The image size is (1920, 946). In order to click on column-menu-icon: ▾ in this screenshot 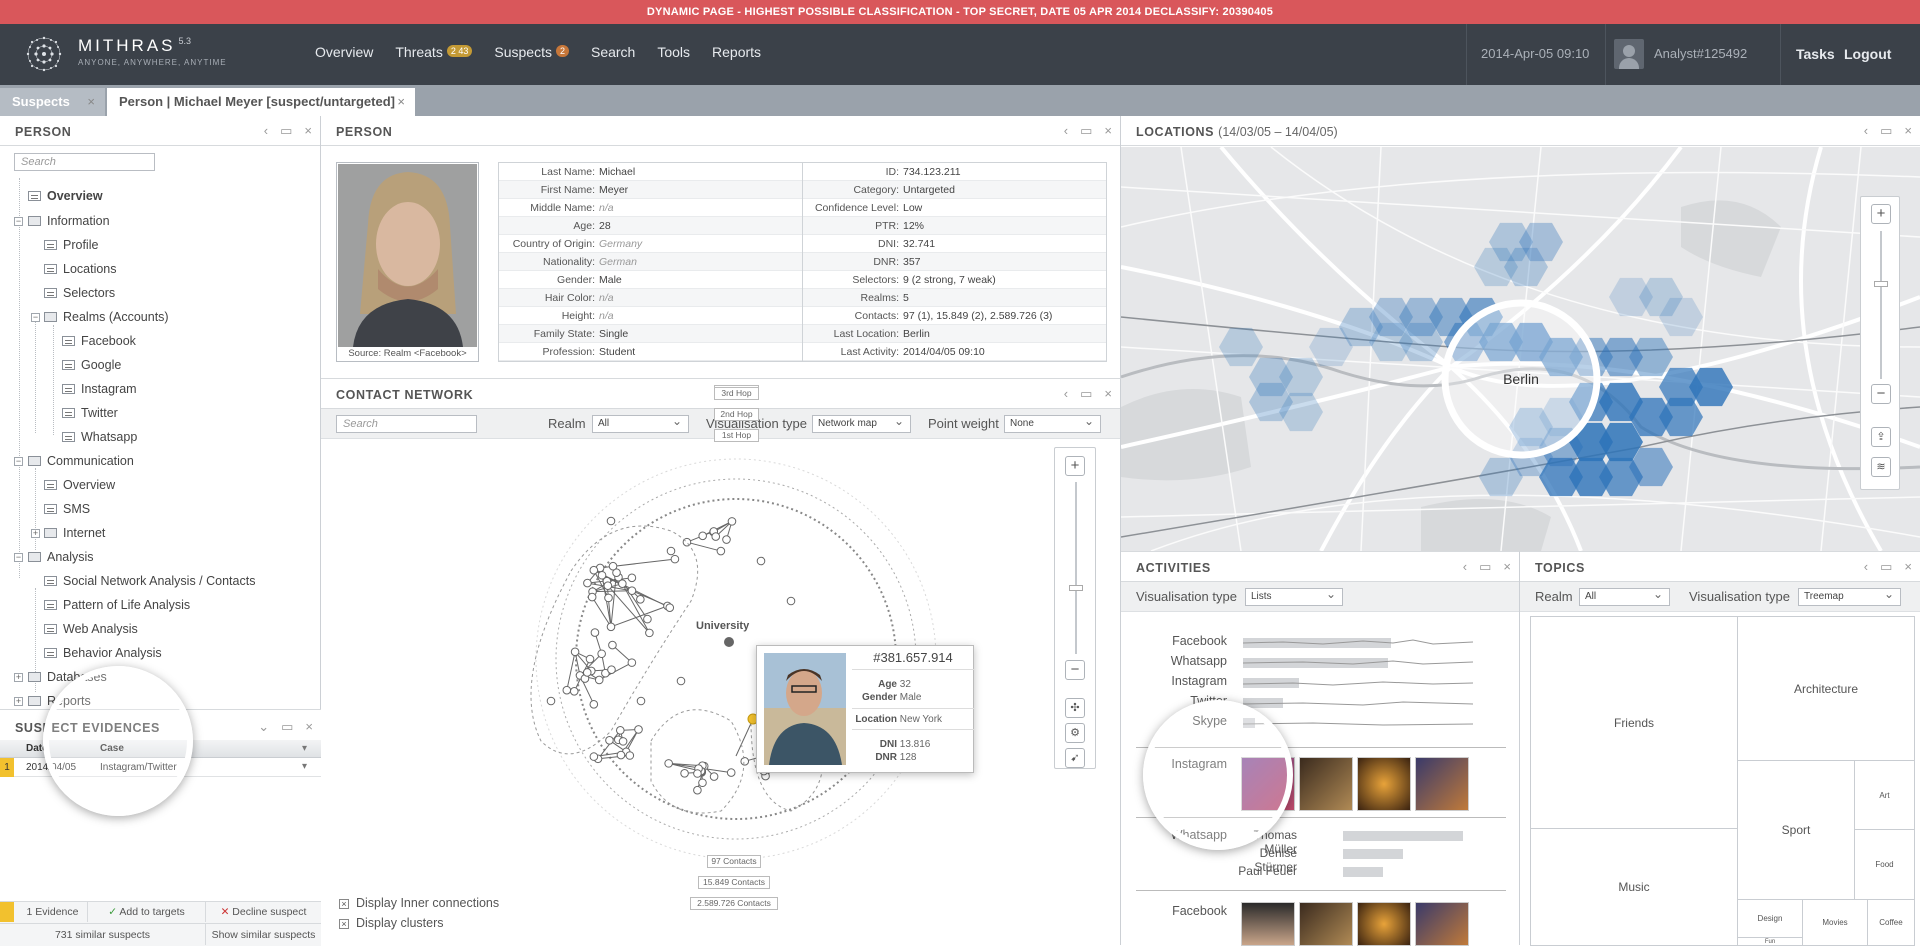, I will do `click(304, 748)`.